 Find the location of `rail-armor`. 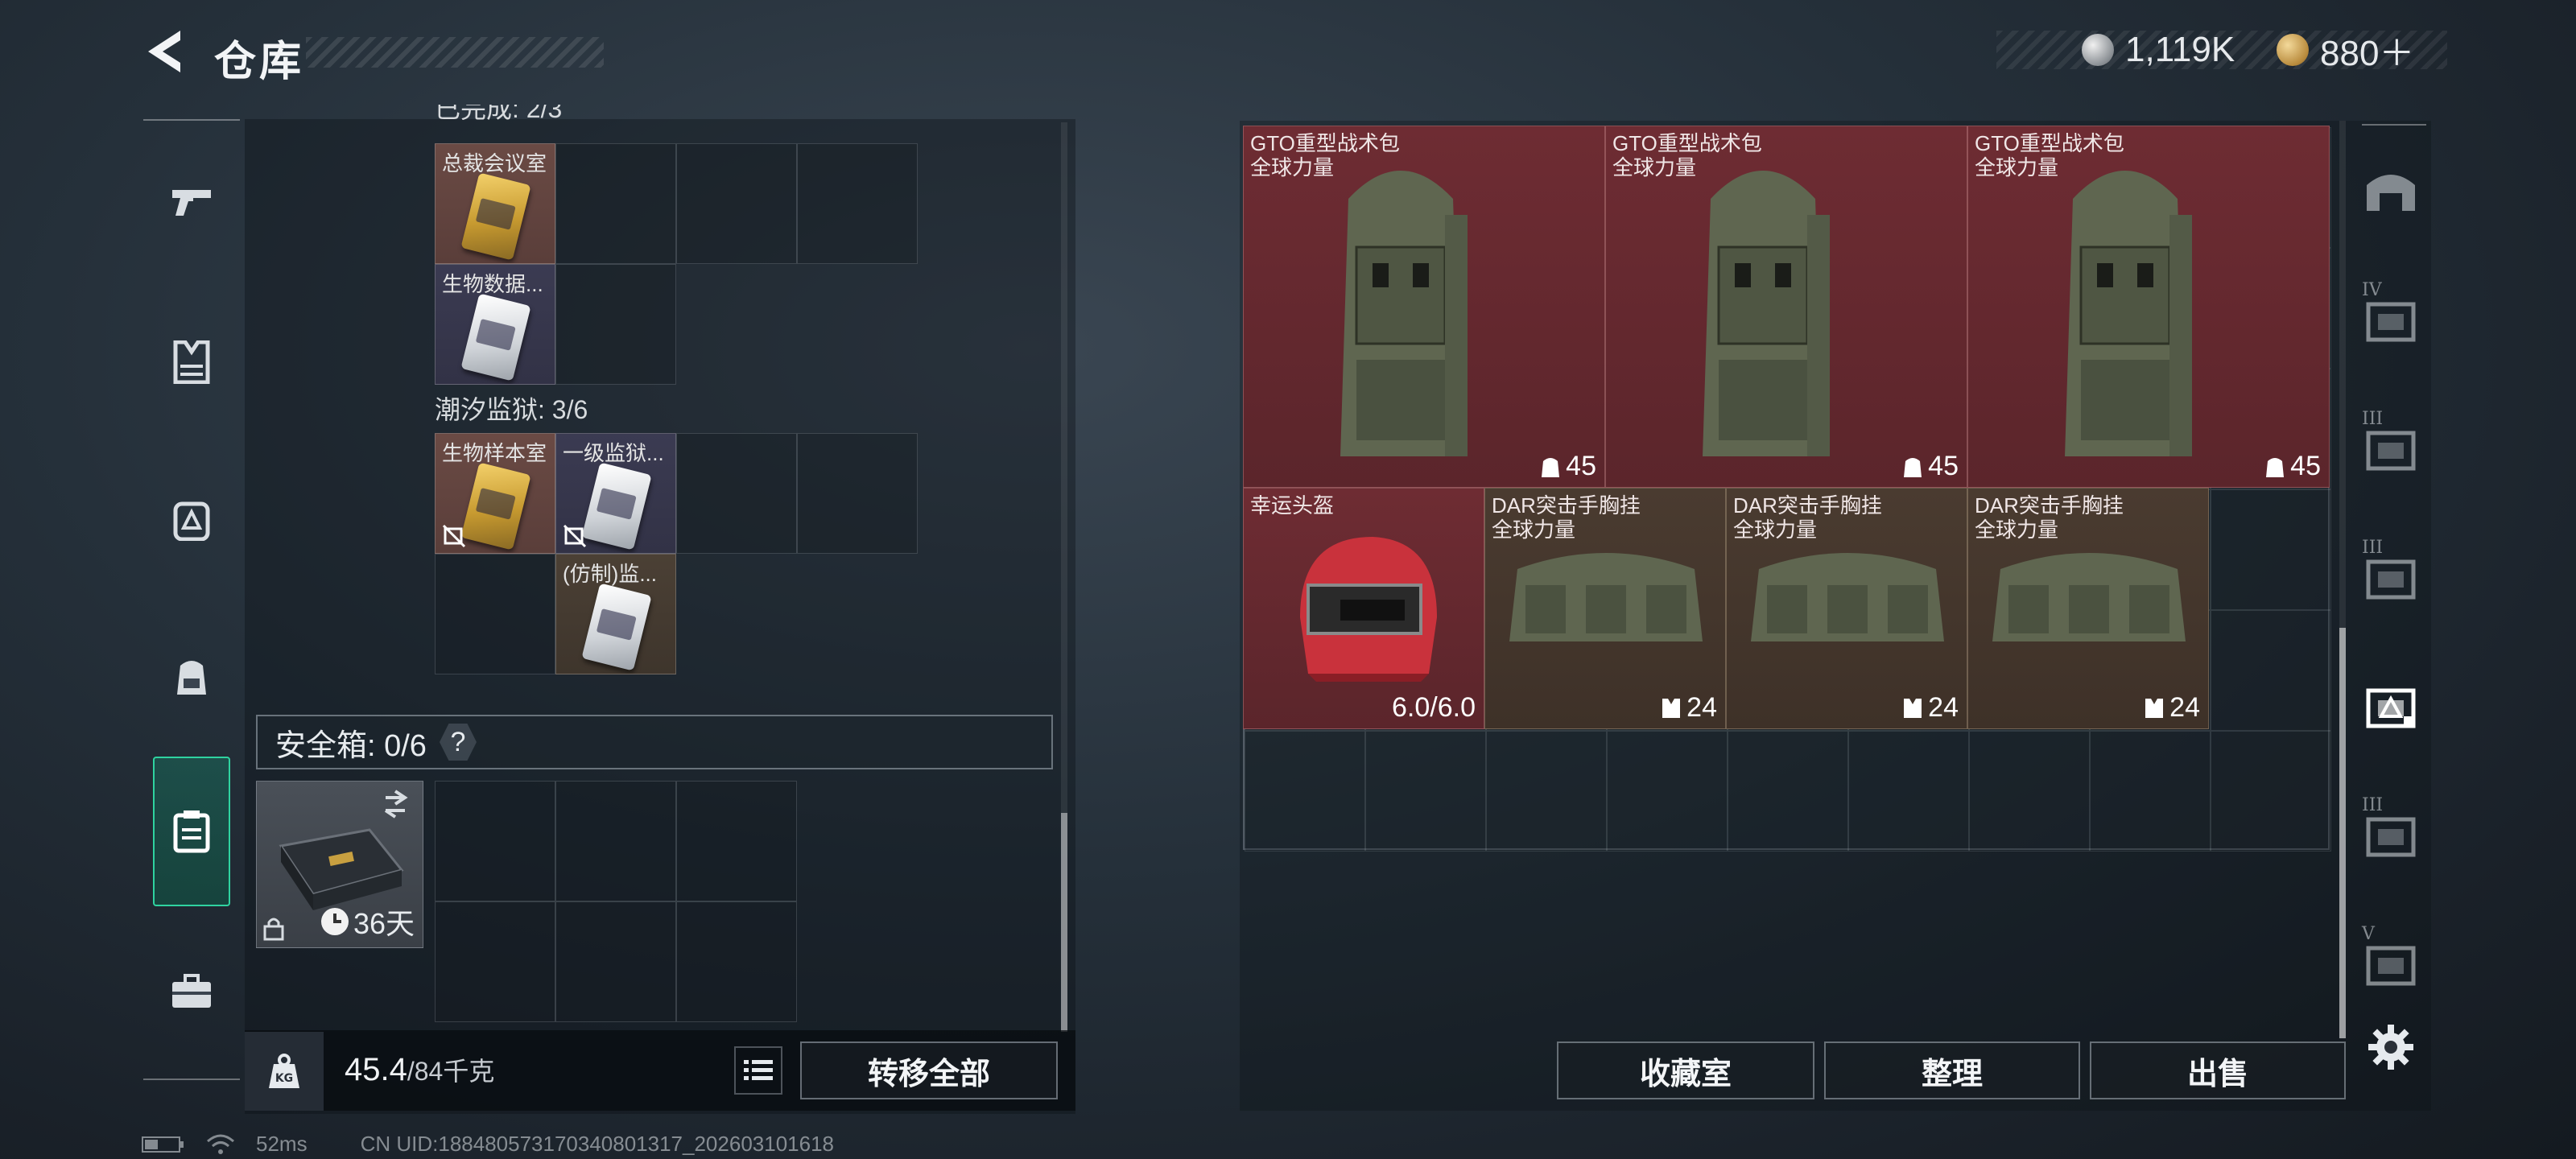

rail-armor is located at coordinates (191, 362).